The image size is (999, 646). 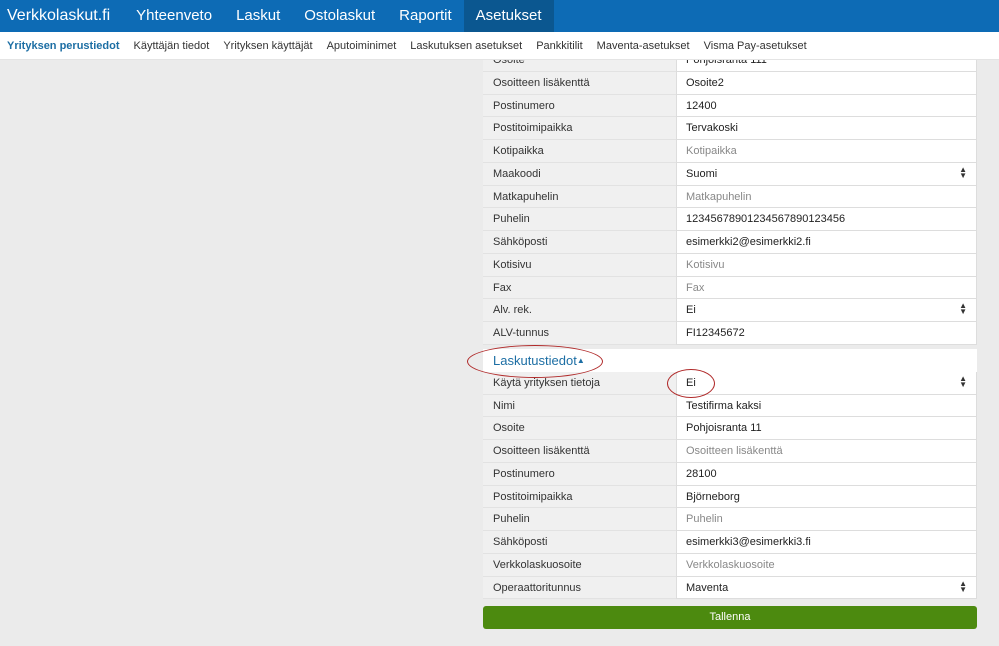 I want to click on form-row: Kotipaikka Kotipaikka, so click(x=730, y=151).